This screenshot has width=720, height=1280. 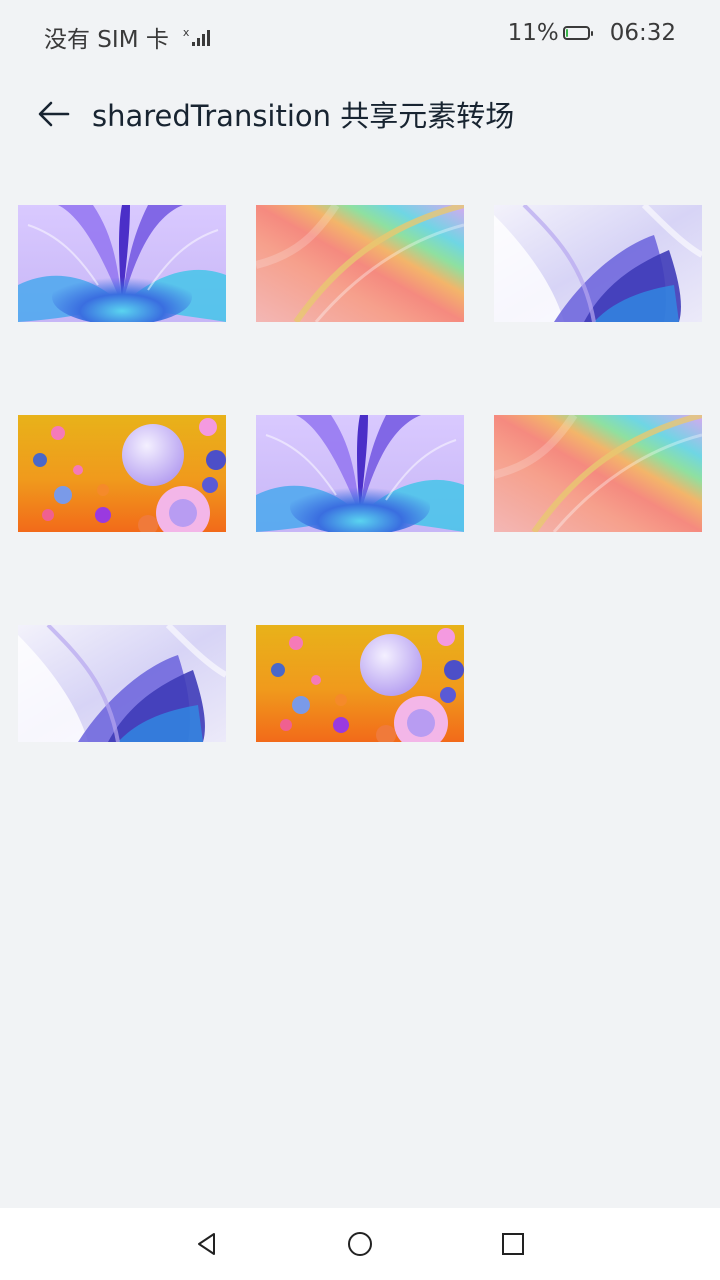 What do you see at coordinates (533, 33) in the screenshot?
I see `battery-percent: 11%` at bounding box center [533, 33].